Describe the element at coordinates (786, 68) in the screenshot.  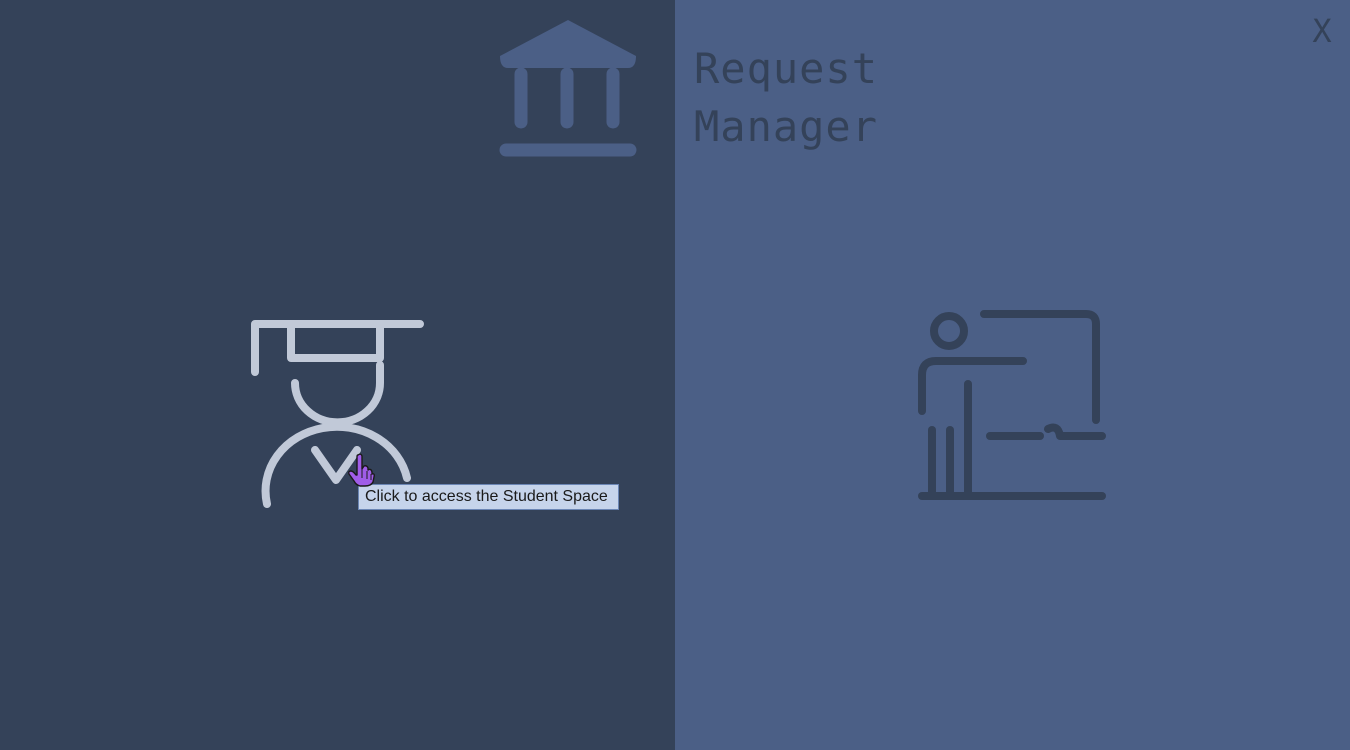
I see `app-title-line-1: Request` at that location.